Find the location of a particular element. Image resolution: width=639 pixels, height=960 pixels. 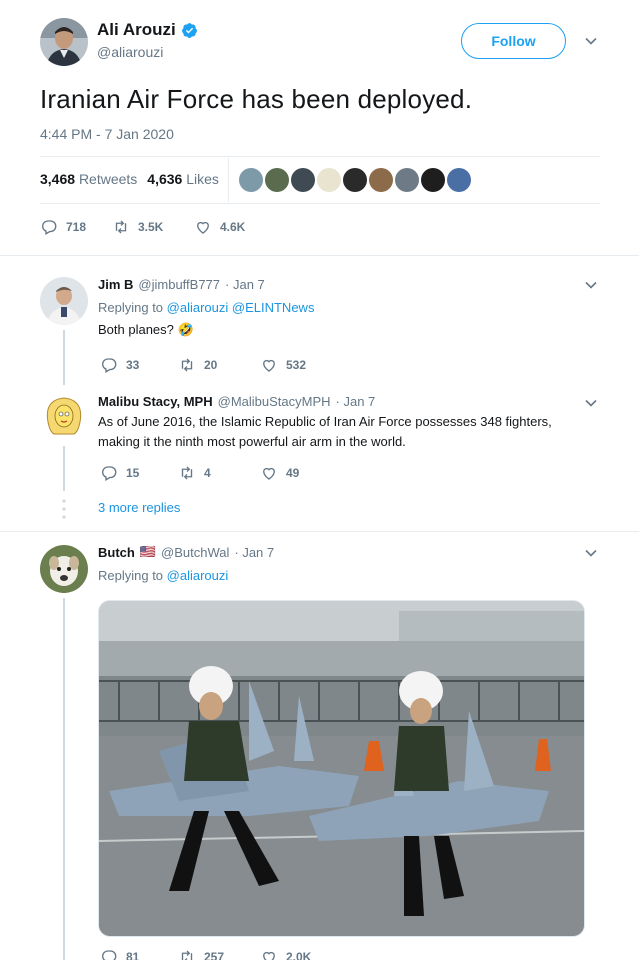

tweet-actions: 718 3.5K 4.6K is located at coordinates (157, 227).